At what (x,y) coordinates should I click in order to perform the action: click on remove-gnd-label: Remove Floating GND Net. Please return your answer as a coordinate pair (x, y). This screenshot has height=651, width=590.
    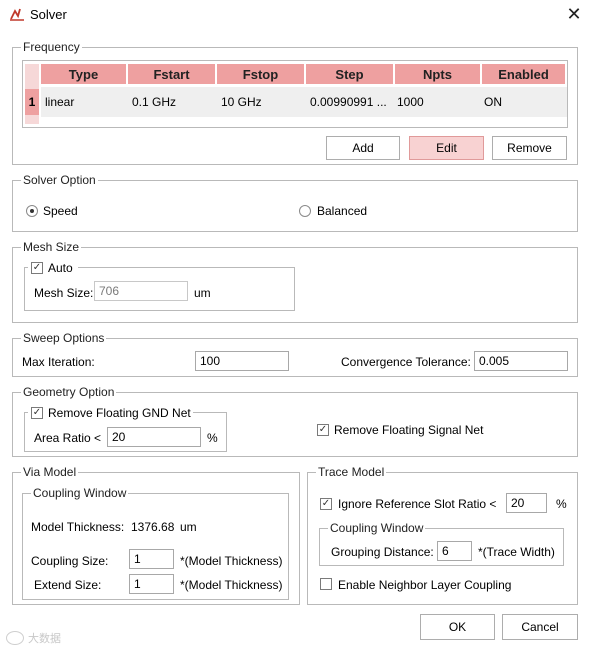
    Looking at the image, I should click on (119, 413).